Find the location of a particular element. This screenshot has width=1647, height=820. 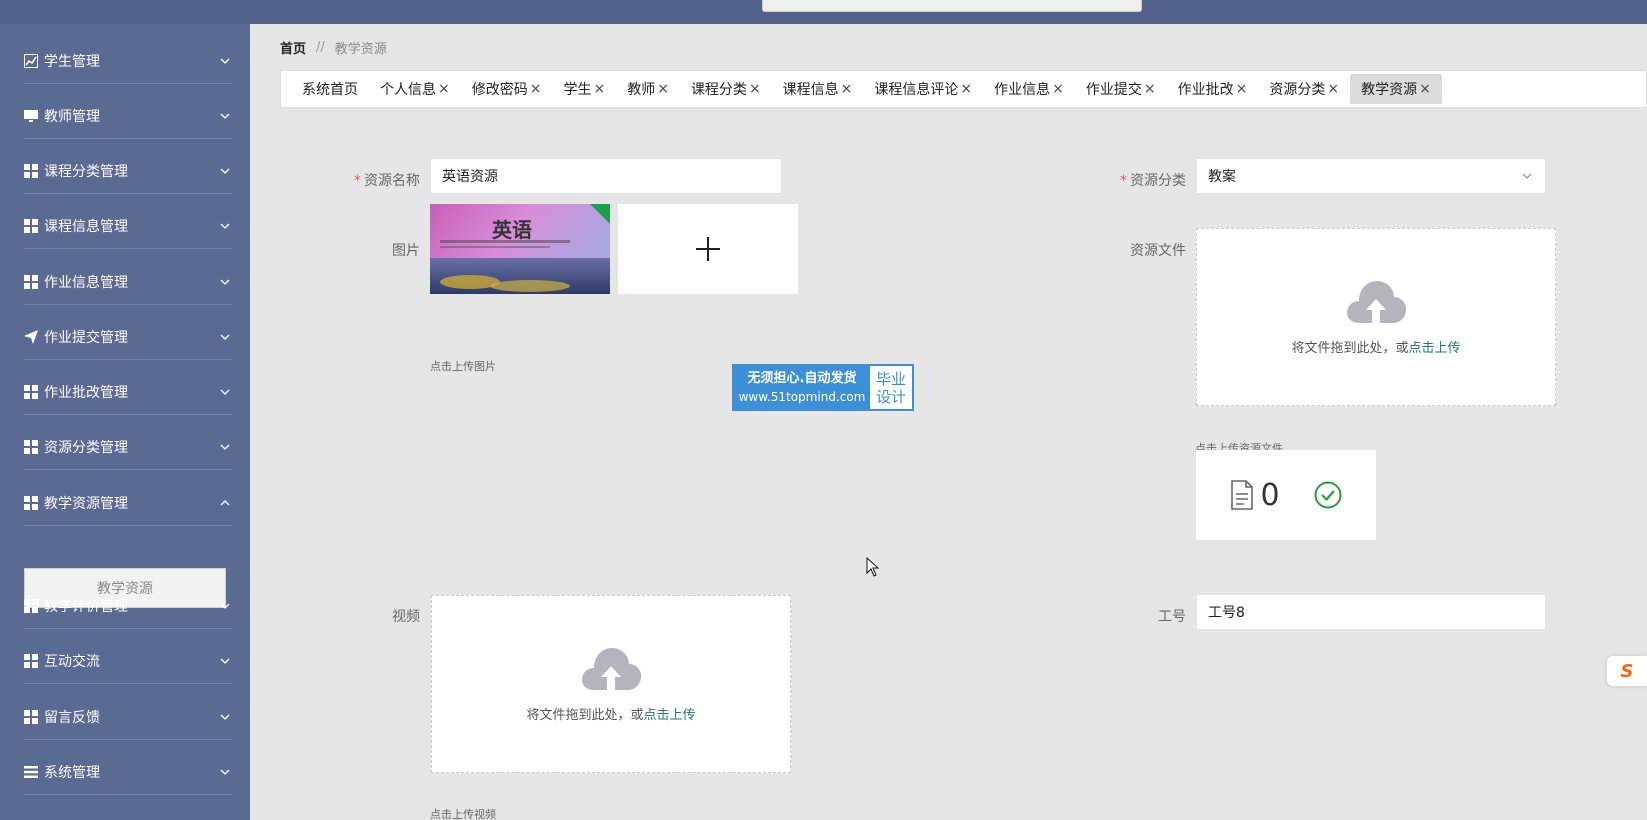

select-value: 教案 is located at coordinates (1222, 177).